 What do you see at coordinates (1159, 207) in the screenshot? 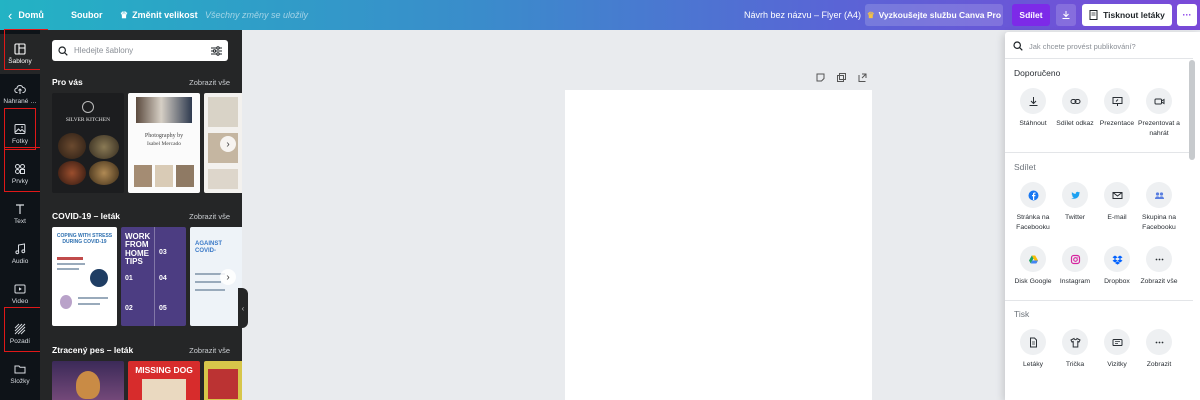
I see `option-facebook-group: Skupina na Facebooku` at bounding box center [1159, 207].